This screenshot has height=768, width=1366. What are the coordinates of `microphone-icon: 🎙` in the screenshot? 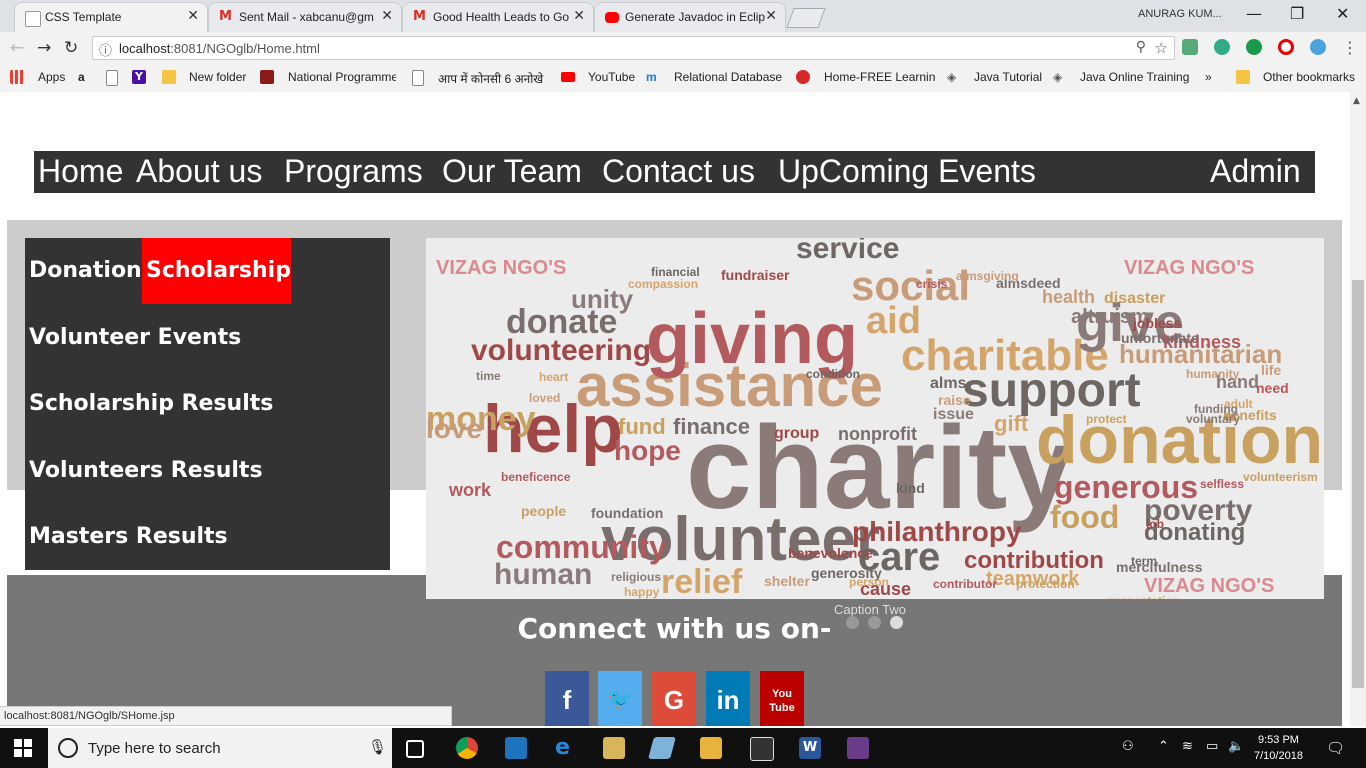 It's located at (377, 747).